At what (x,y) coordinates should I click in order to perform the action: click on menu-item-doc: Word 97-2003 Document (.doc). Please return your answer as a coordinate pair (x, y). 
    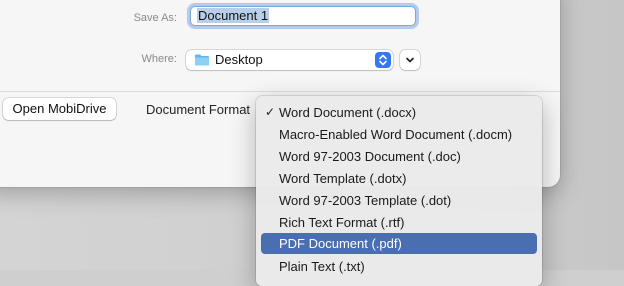
    Looking at the image, I should click on (399, 156).